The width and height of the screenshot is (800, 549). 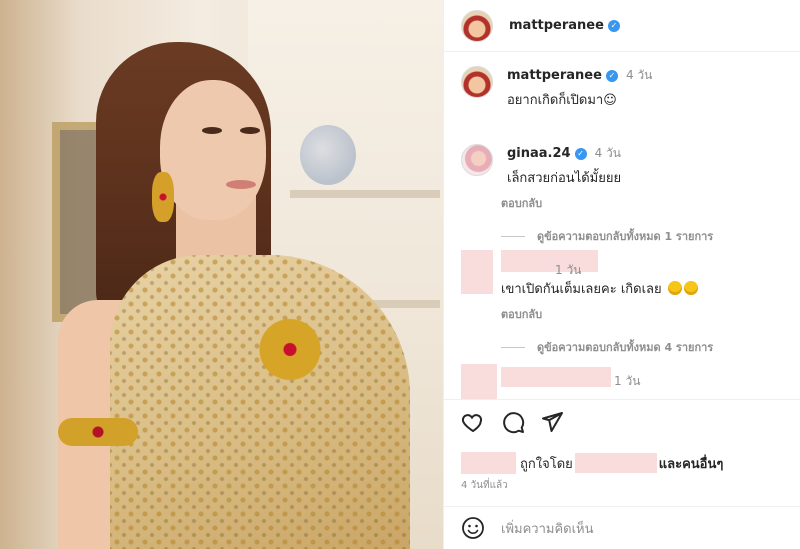 What do you see at coordinates (639, 75) in the screenshot?
I see `caption-time: 4 วัน` at bounding box center [639, 75].